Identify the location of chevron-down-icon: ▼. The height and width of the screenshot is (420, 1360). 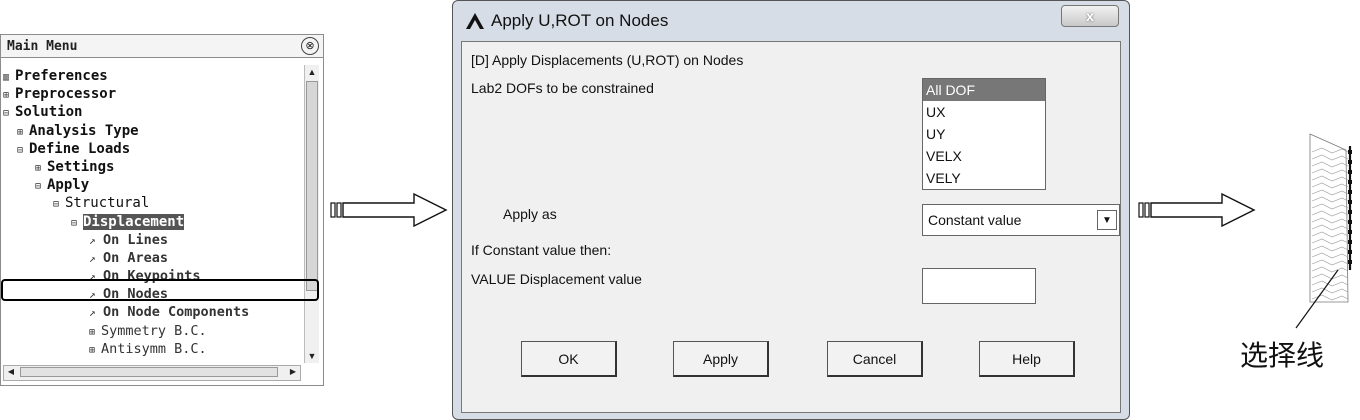
(1107, 220).